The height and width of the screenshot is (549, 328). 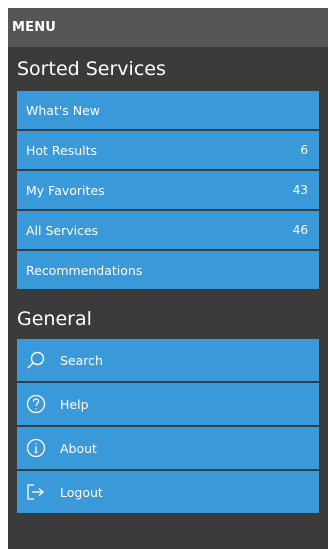 What do you see at coordinates (168, 492) in the screenshot?
I see `menu-item-logout: Logout` at bounding box center [168, 492].